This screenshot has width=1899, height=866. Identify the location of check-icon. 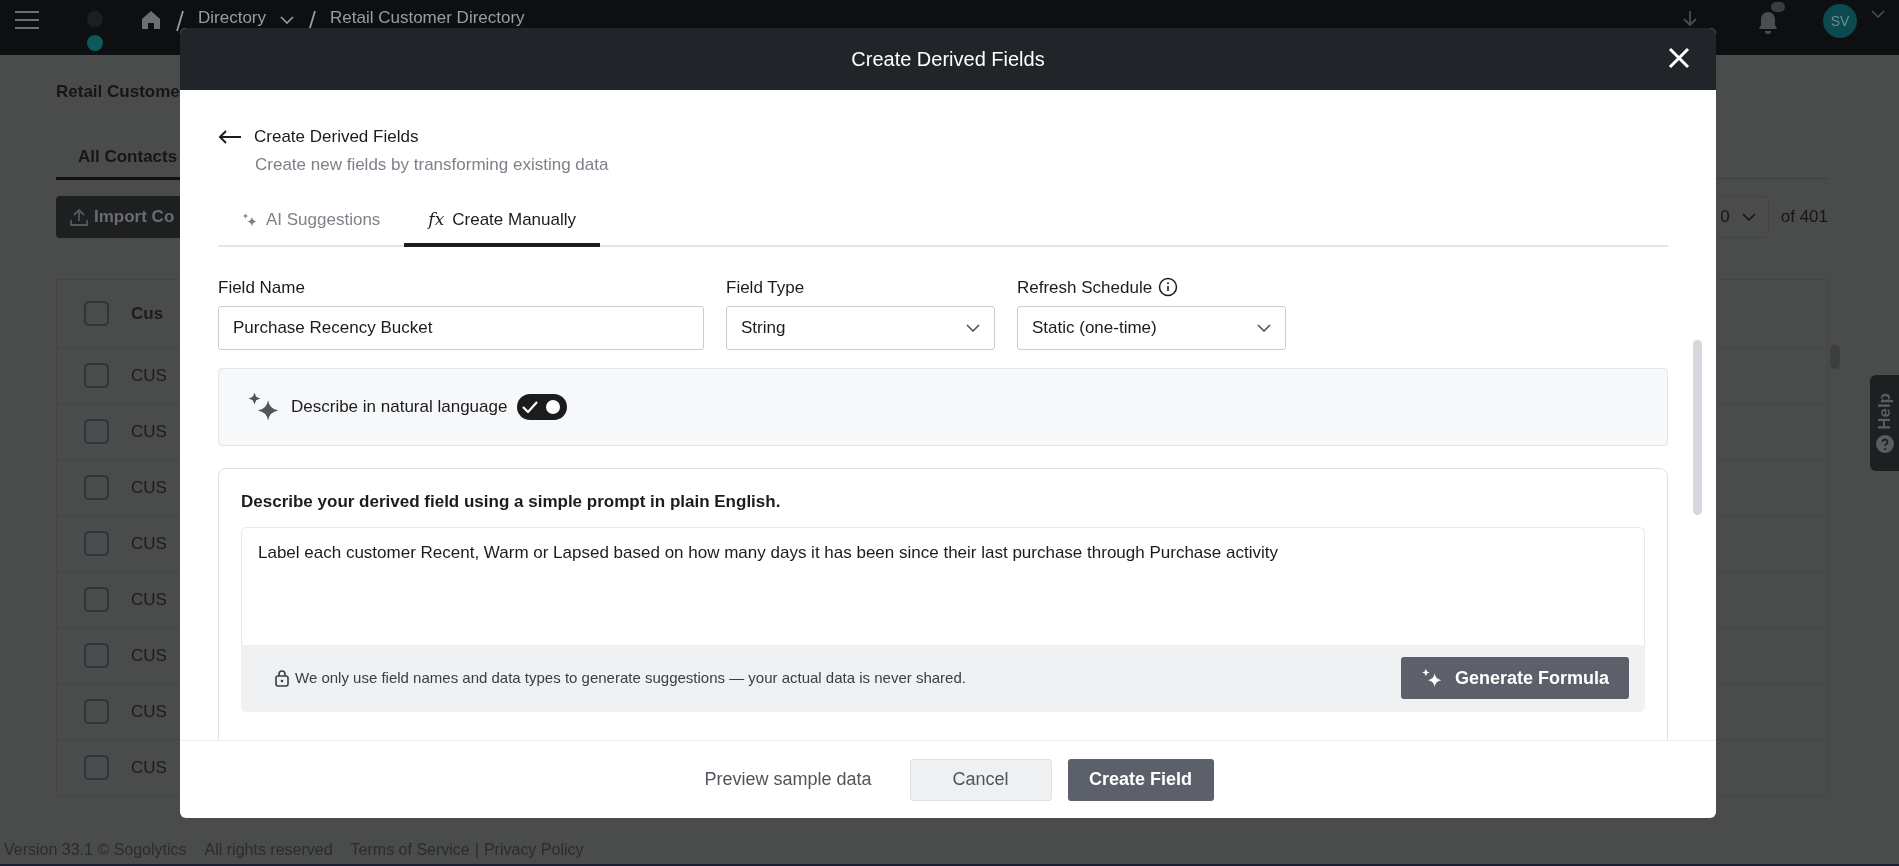
(530, 407).